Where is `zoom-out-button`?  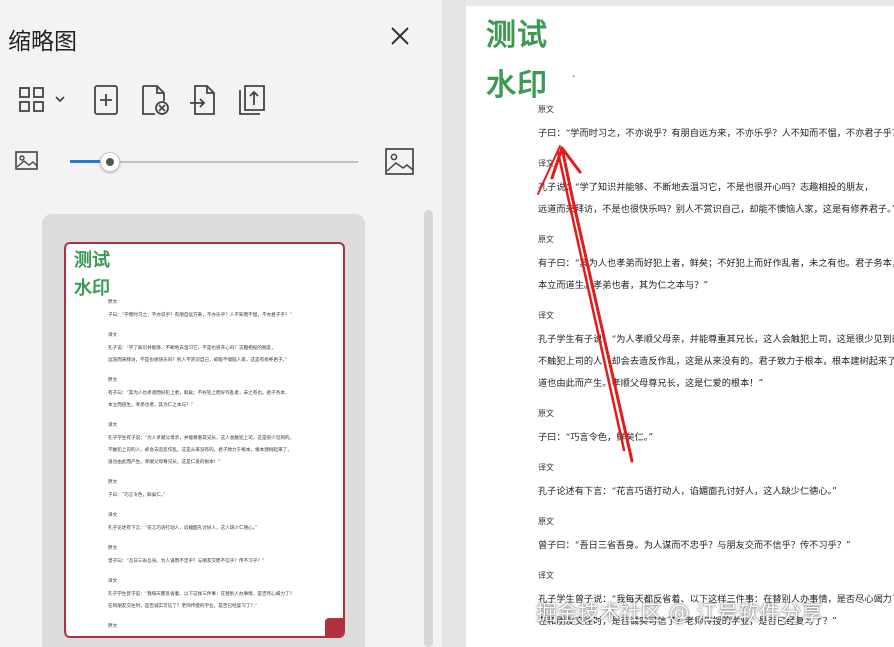 zoom-out-button is located at coordinates (27, 163).